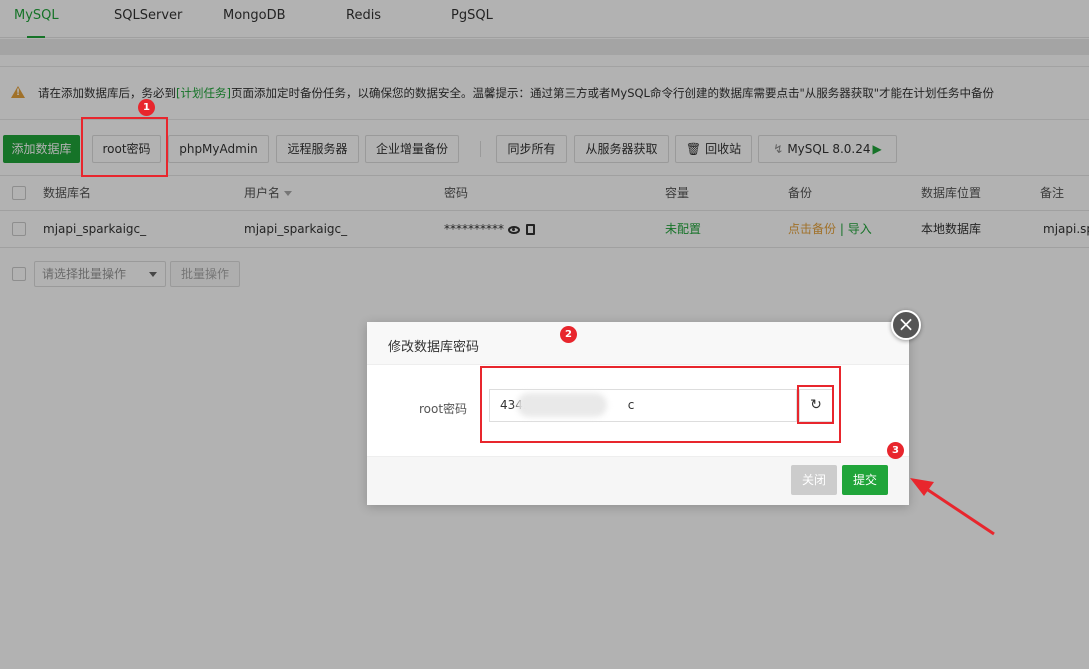  I want to click on dialog-footer: 关闭 提交, so click(638, 480).